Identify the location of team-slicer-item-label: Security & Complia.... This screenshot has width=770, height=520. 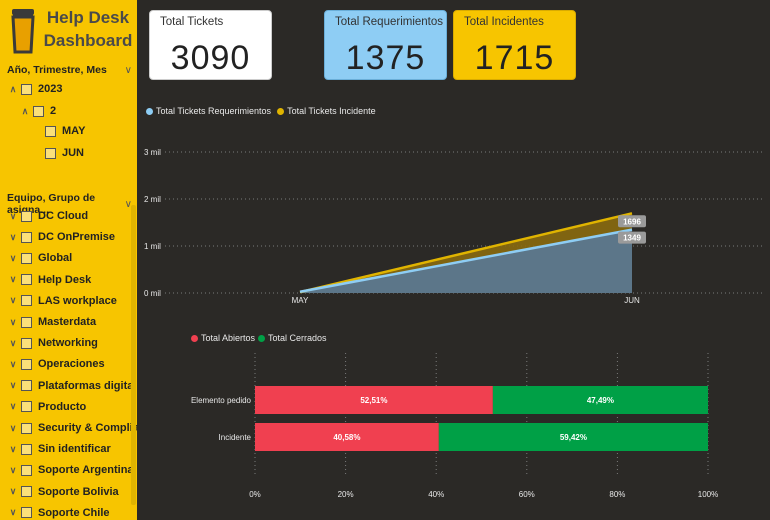
(87, 428).